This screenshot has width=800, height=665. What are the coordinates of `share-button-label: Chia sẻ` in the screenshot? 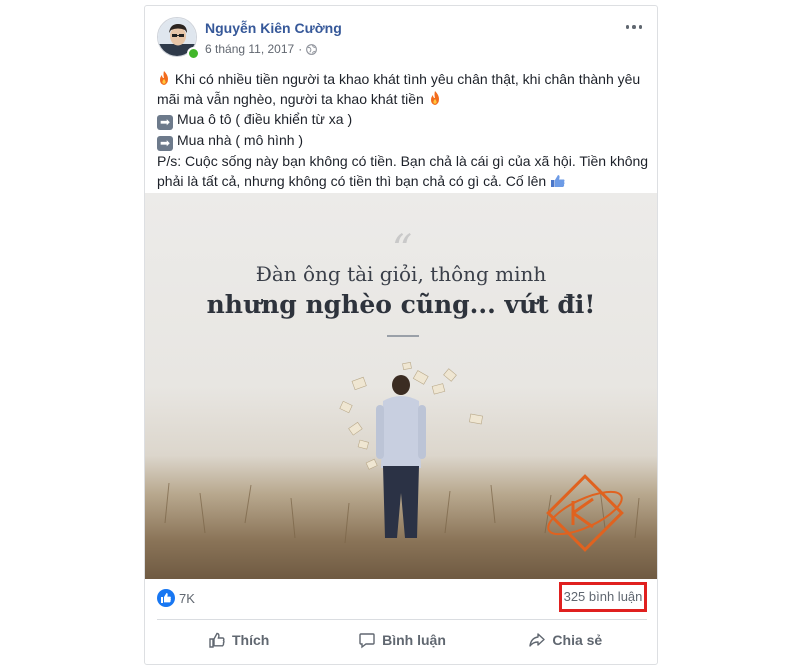 It's located at (577, 640).